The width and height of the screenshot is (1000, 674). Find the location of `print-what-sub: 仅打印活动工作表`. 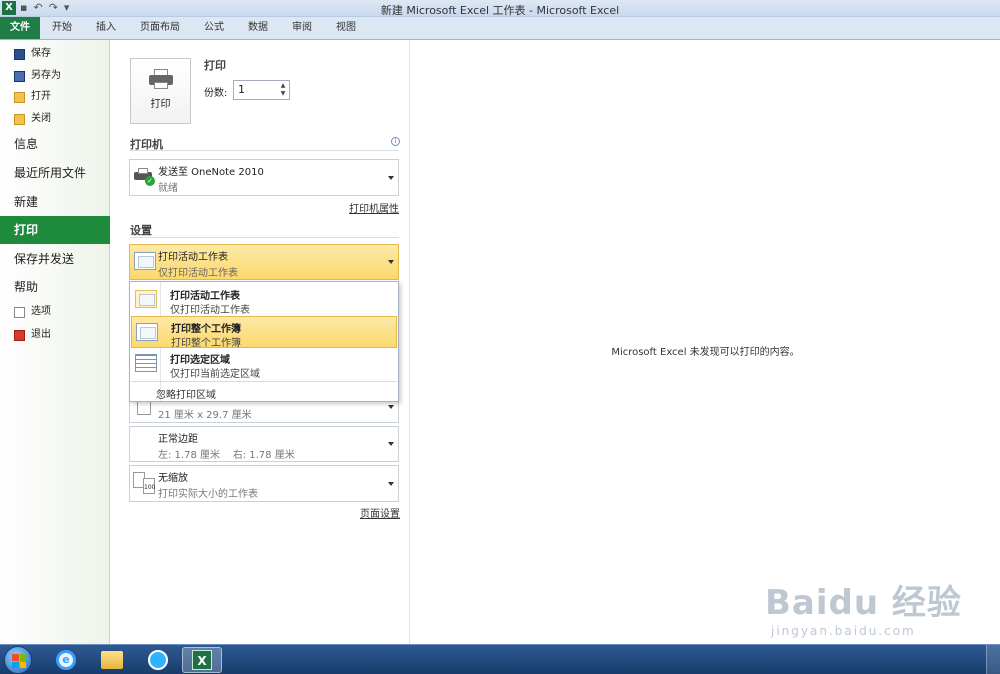

print-what-sub: 仅打印活动工作表 is located at coordinates (198, 273).